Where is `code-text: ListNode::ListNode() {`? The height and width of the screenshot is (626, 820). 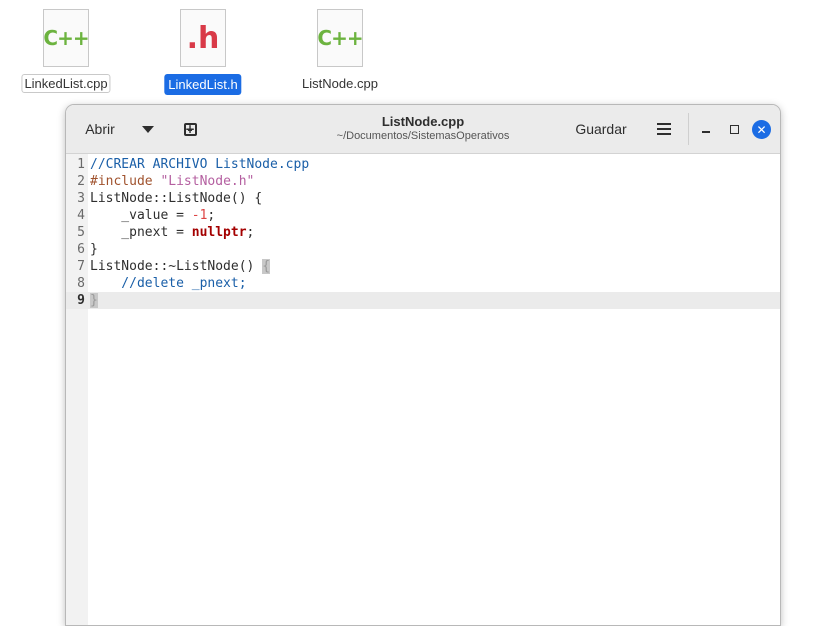
code-text: ListNode::ListNode() { is located at coordinates (176, 198).